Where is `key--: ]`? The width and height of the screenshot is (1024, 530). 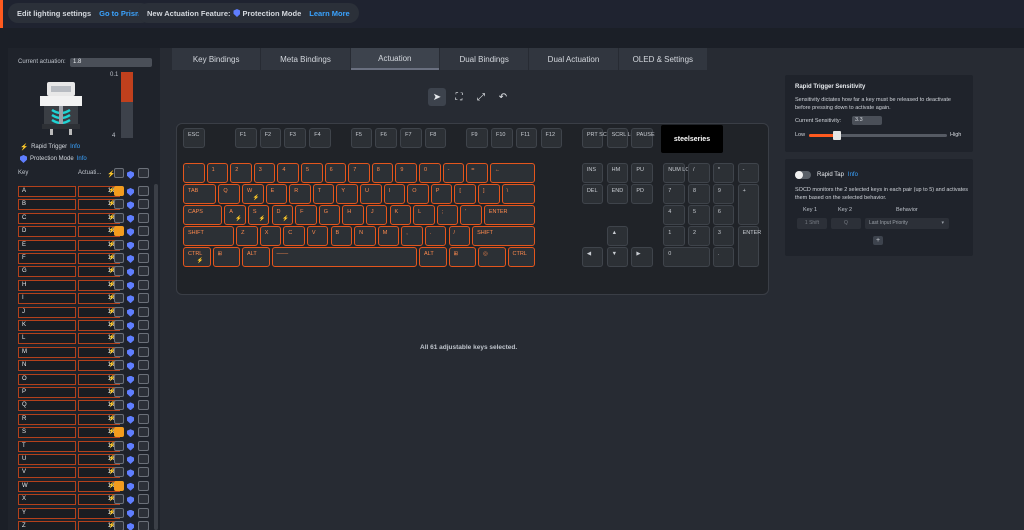 key--: ] is located at coordinates (489, 193).